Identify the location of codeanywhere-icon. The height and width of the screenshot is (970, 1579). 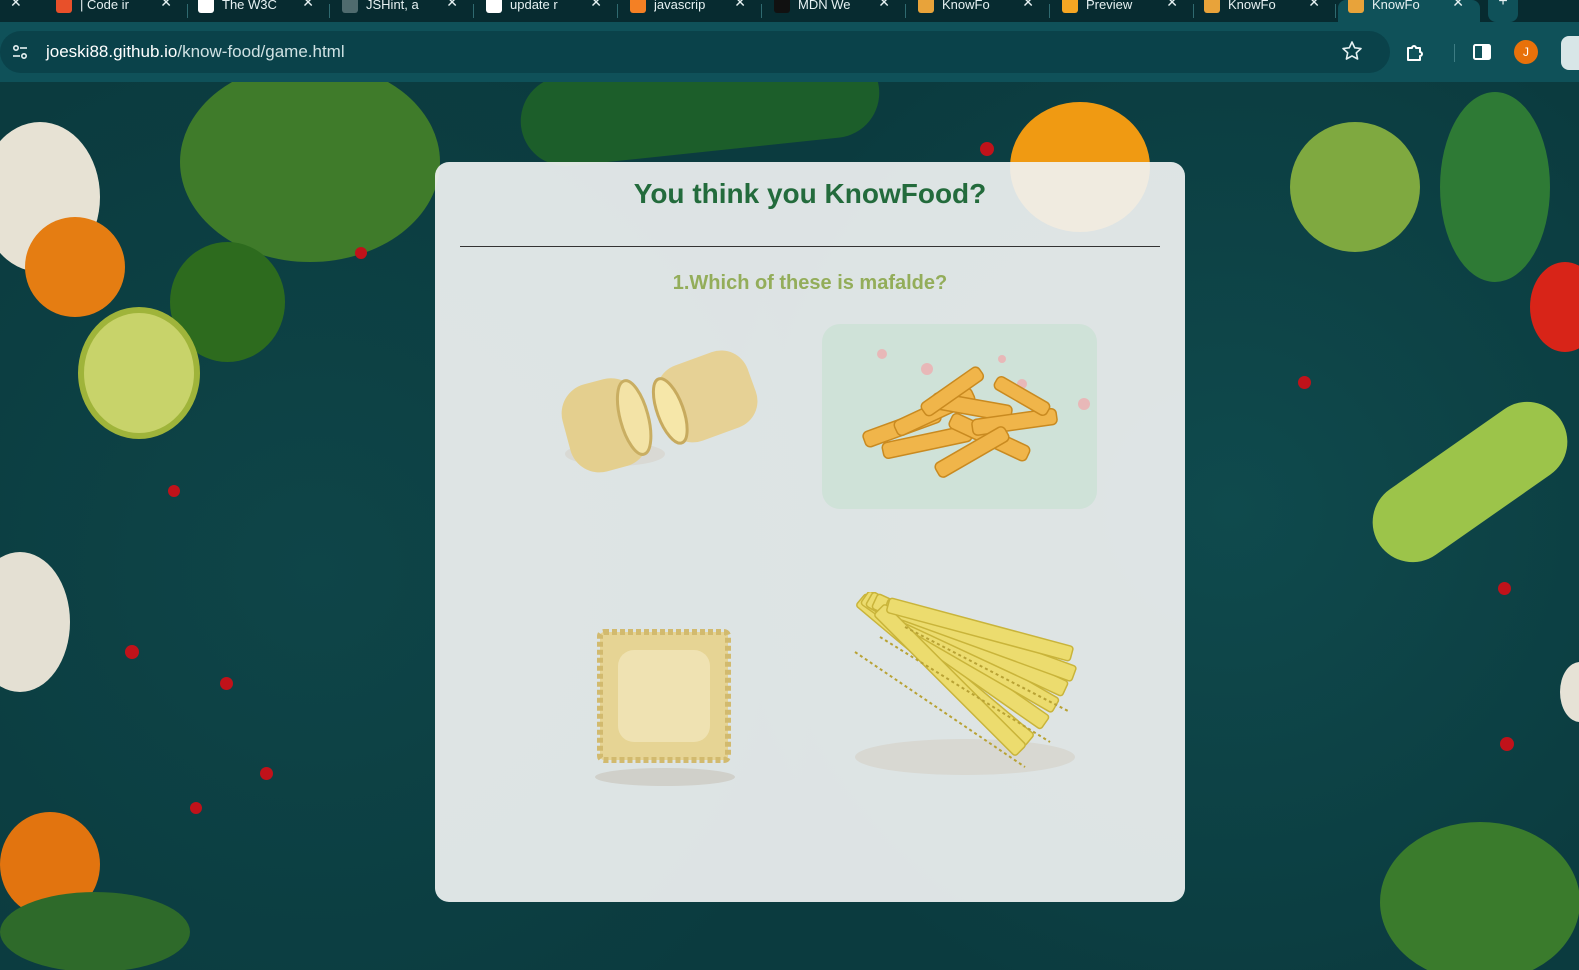
(1070, 6).